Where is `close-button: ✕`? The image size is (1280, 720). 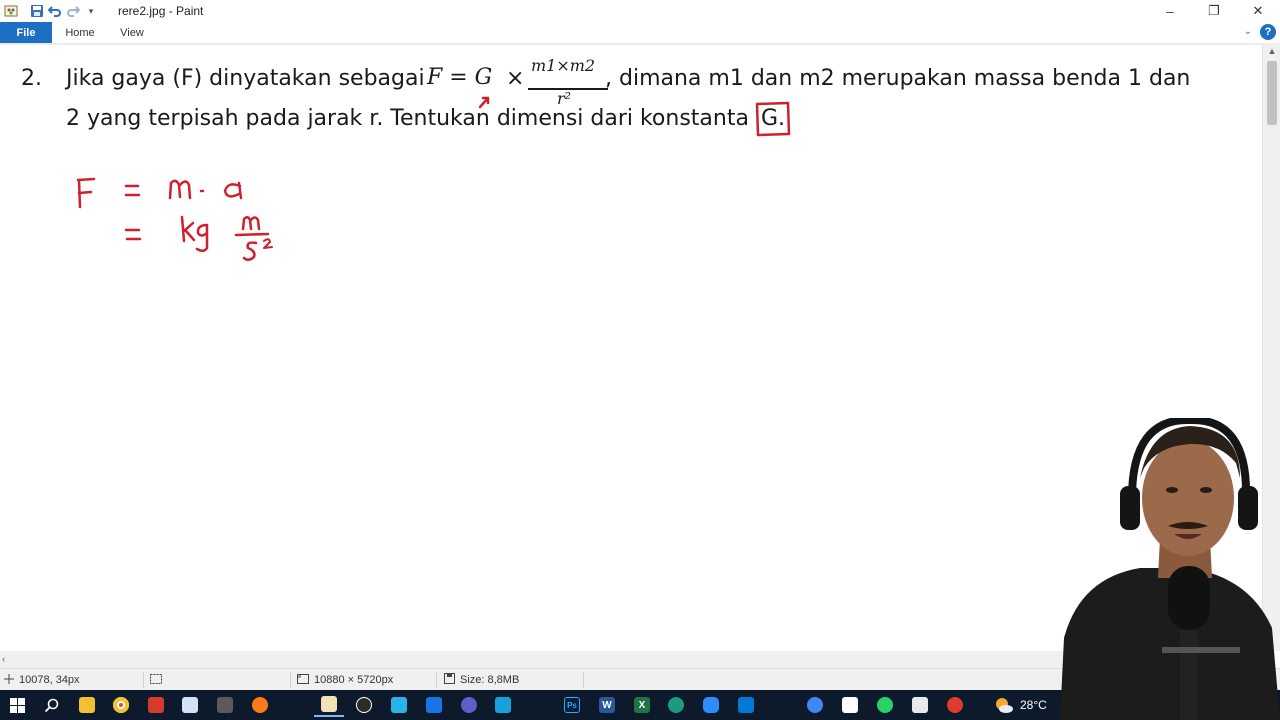 close-button: ✕ is located at coordinates (1258, 11).